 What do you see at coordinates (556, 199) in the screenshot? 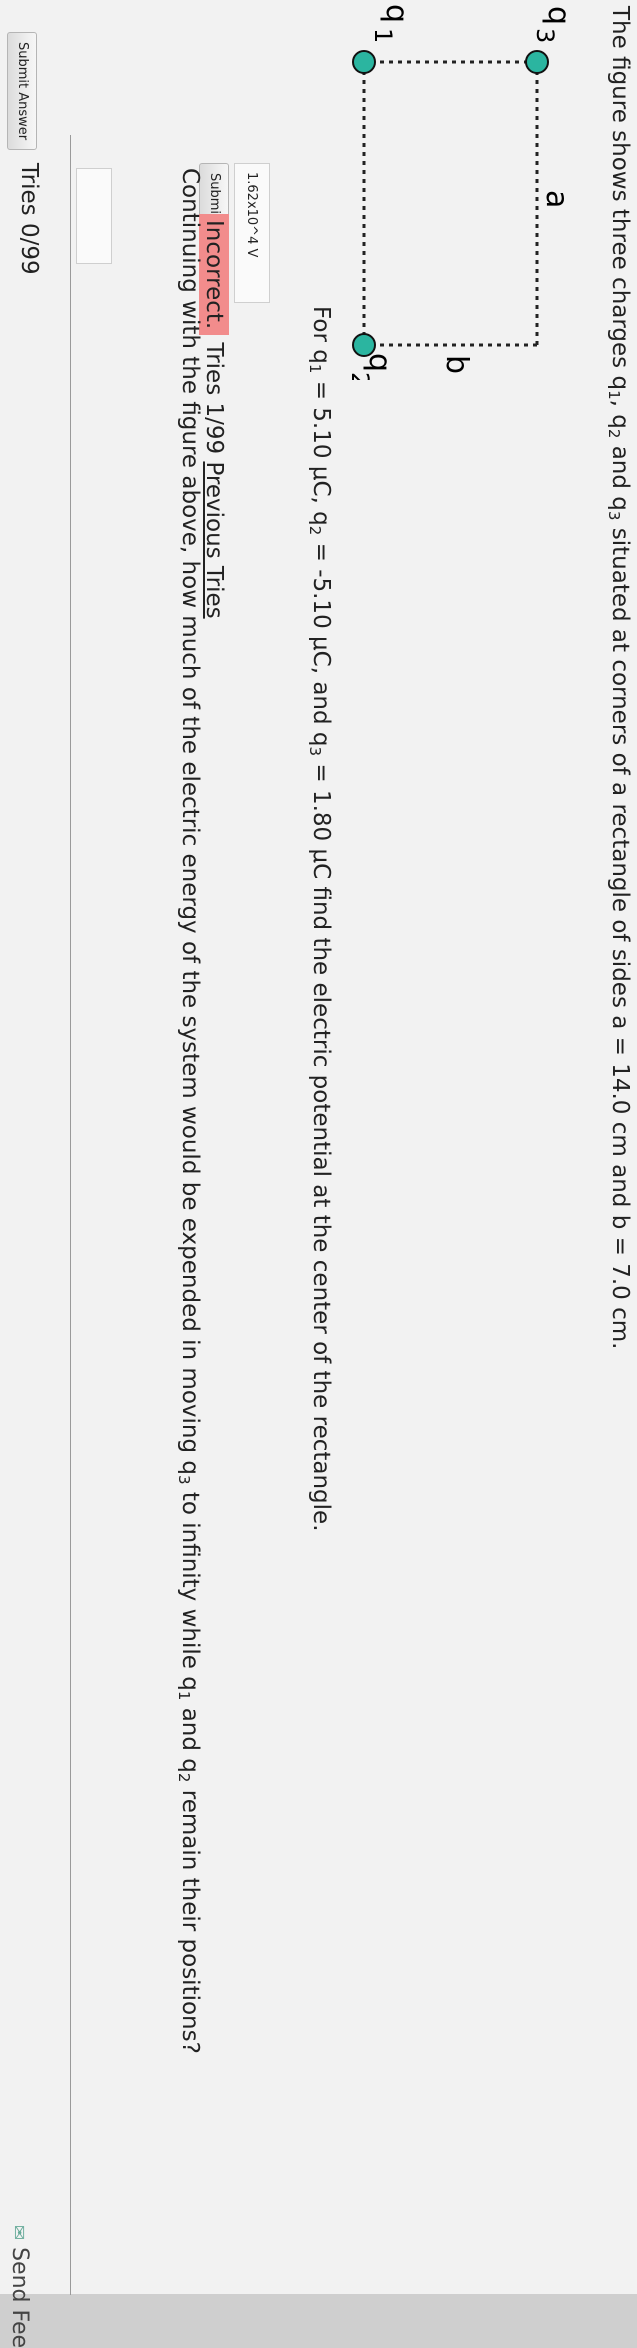
I see `label-a: a` at bounding box center [556, 199].